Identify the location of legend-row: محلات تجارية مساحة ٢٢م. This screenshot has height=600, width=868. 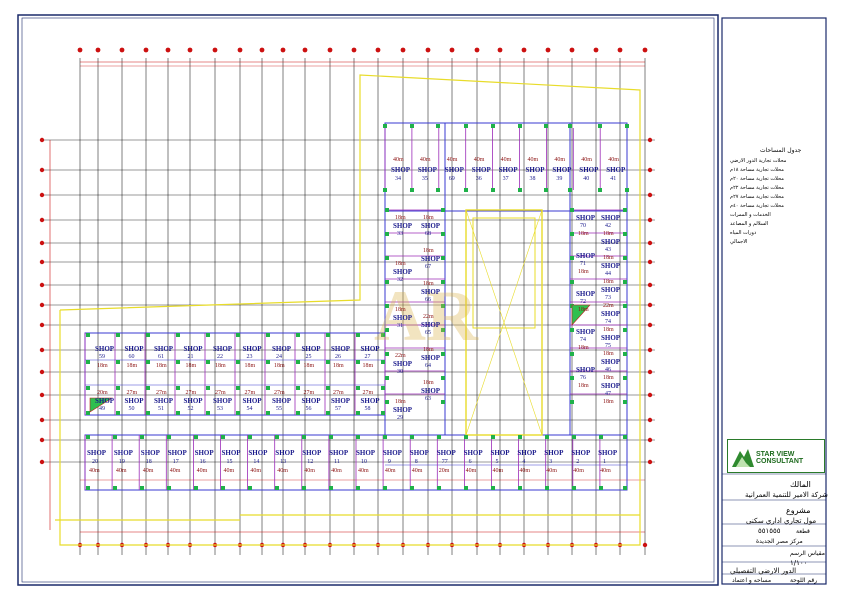
(757, 188).